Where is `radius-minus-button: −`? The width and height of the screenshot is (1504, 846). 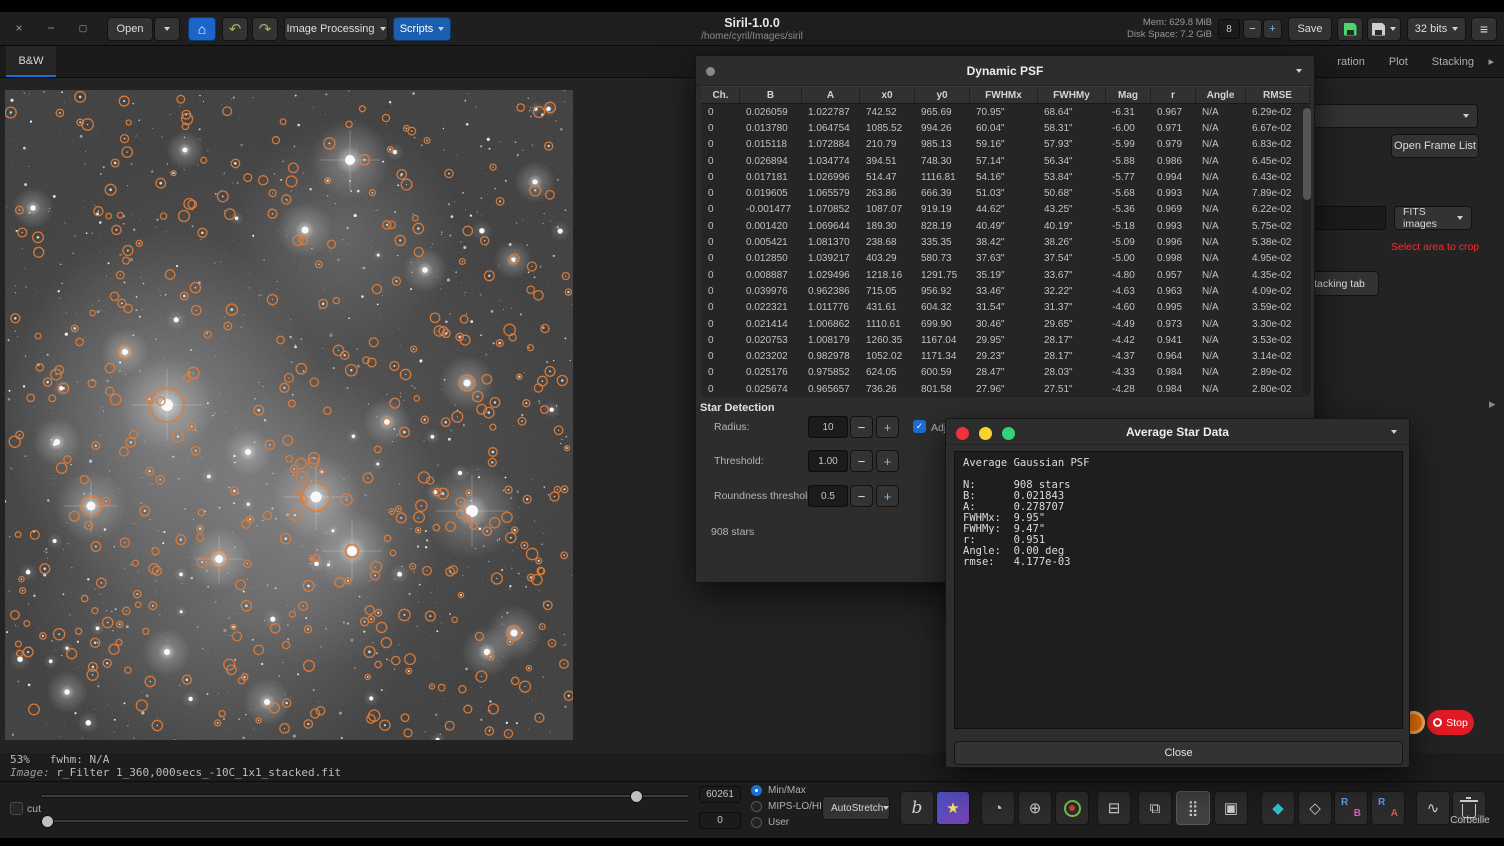 radius-minus-button: − is located at coordinates (861, 427).